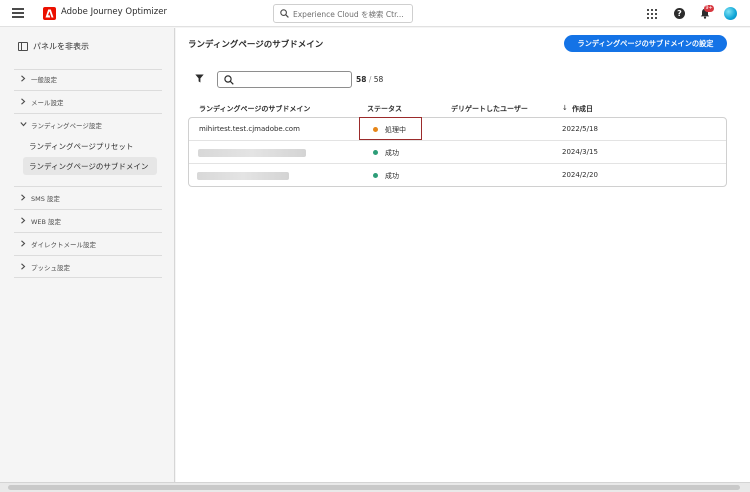 This screenshot has width=750, height=492. I want to click on created-cell: 2024/3/15, so click(580, 152).